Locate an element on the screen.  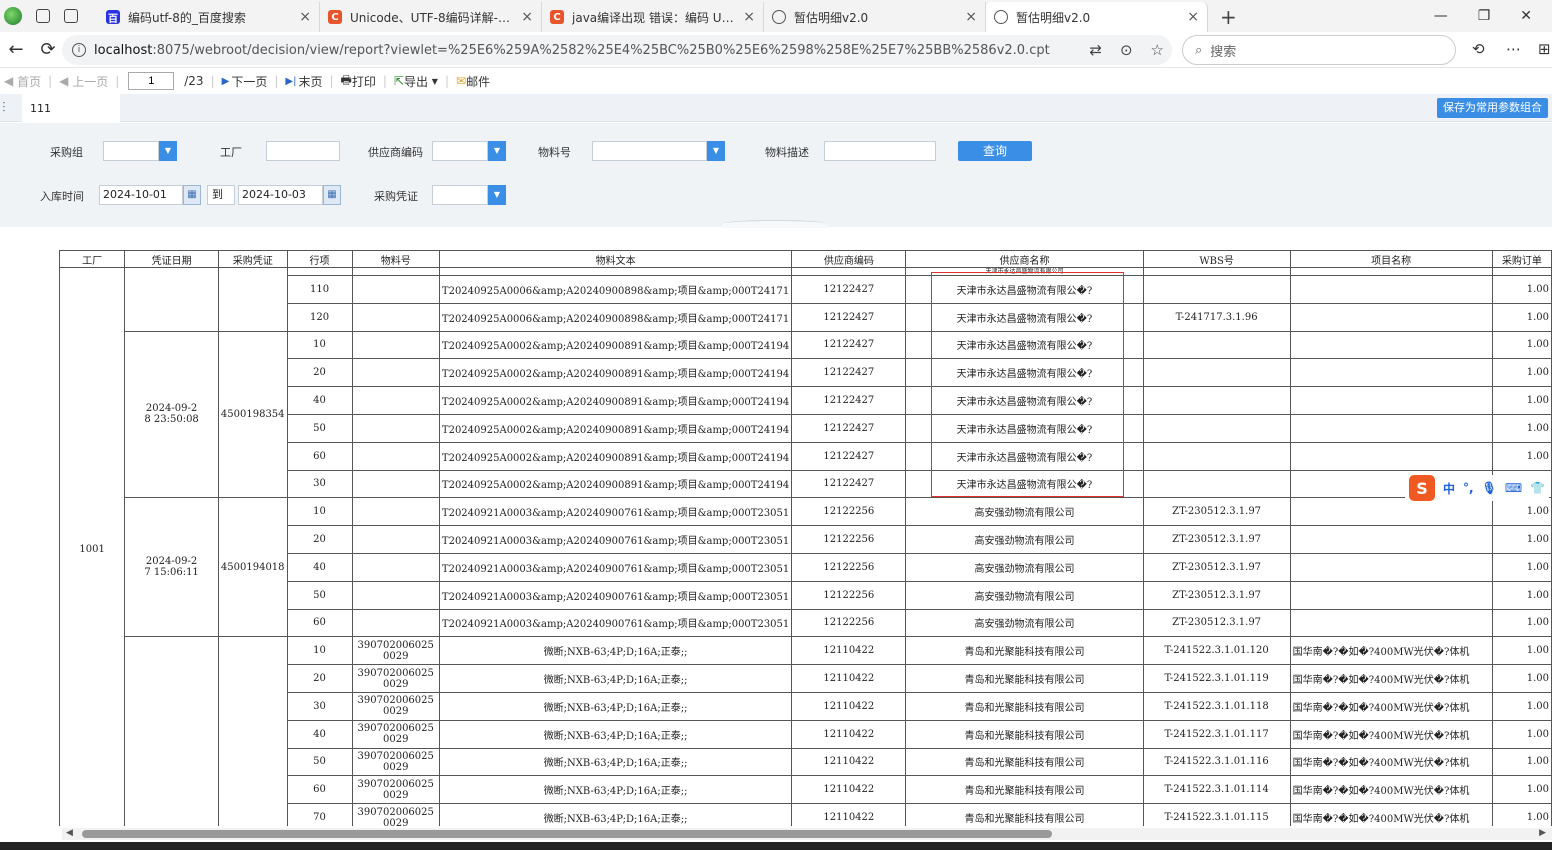
scrollbar-thumb is located at coordinates (567, 834).